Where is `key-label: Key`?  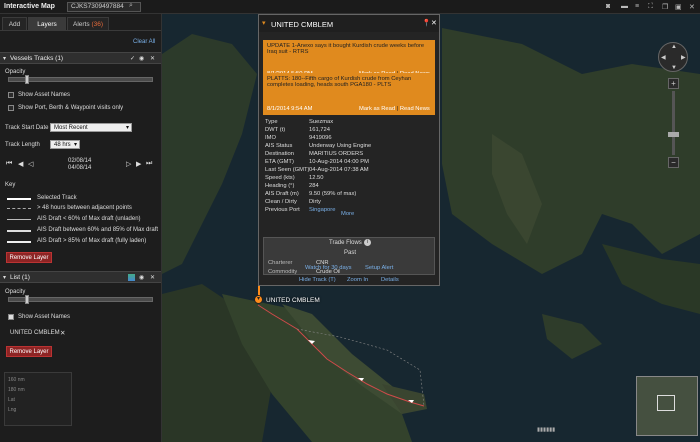 key-label: Key is located at coordinates (10, 185).